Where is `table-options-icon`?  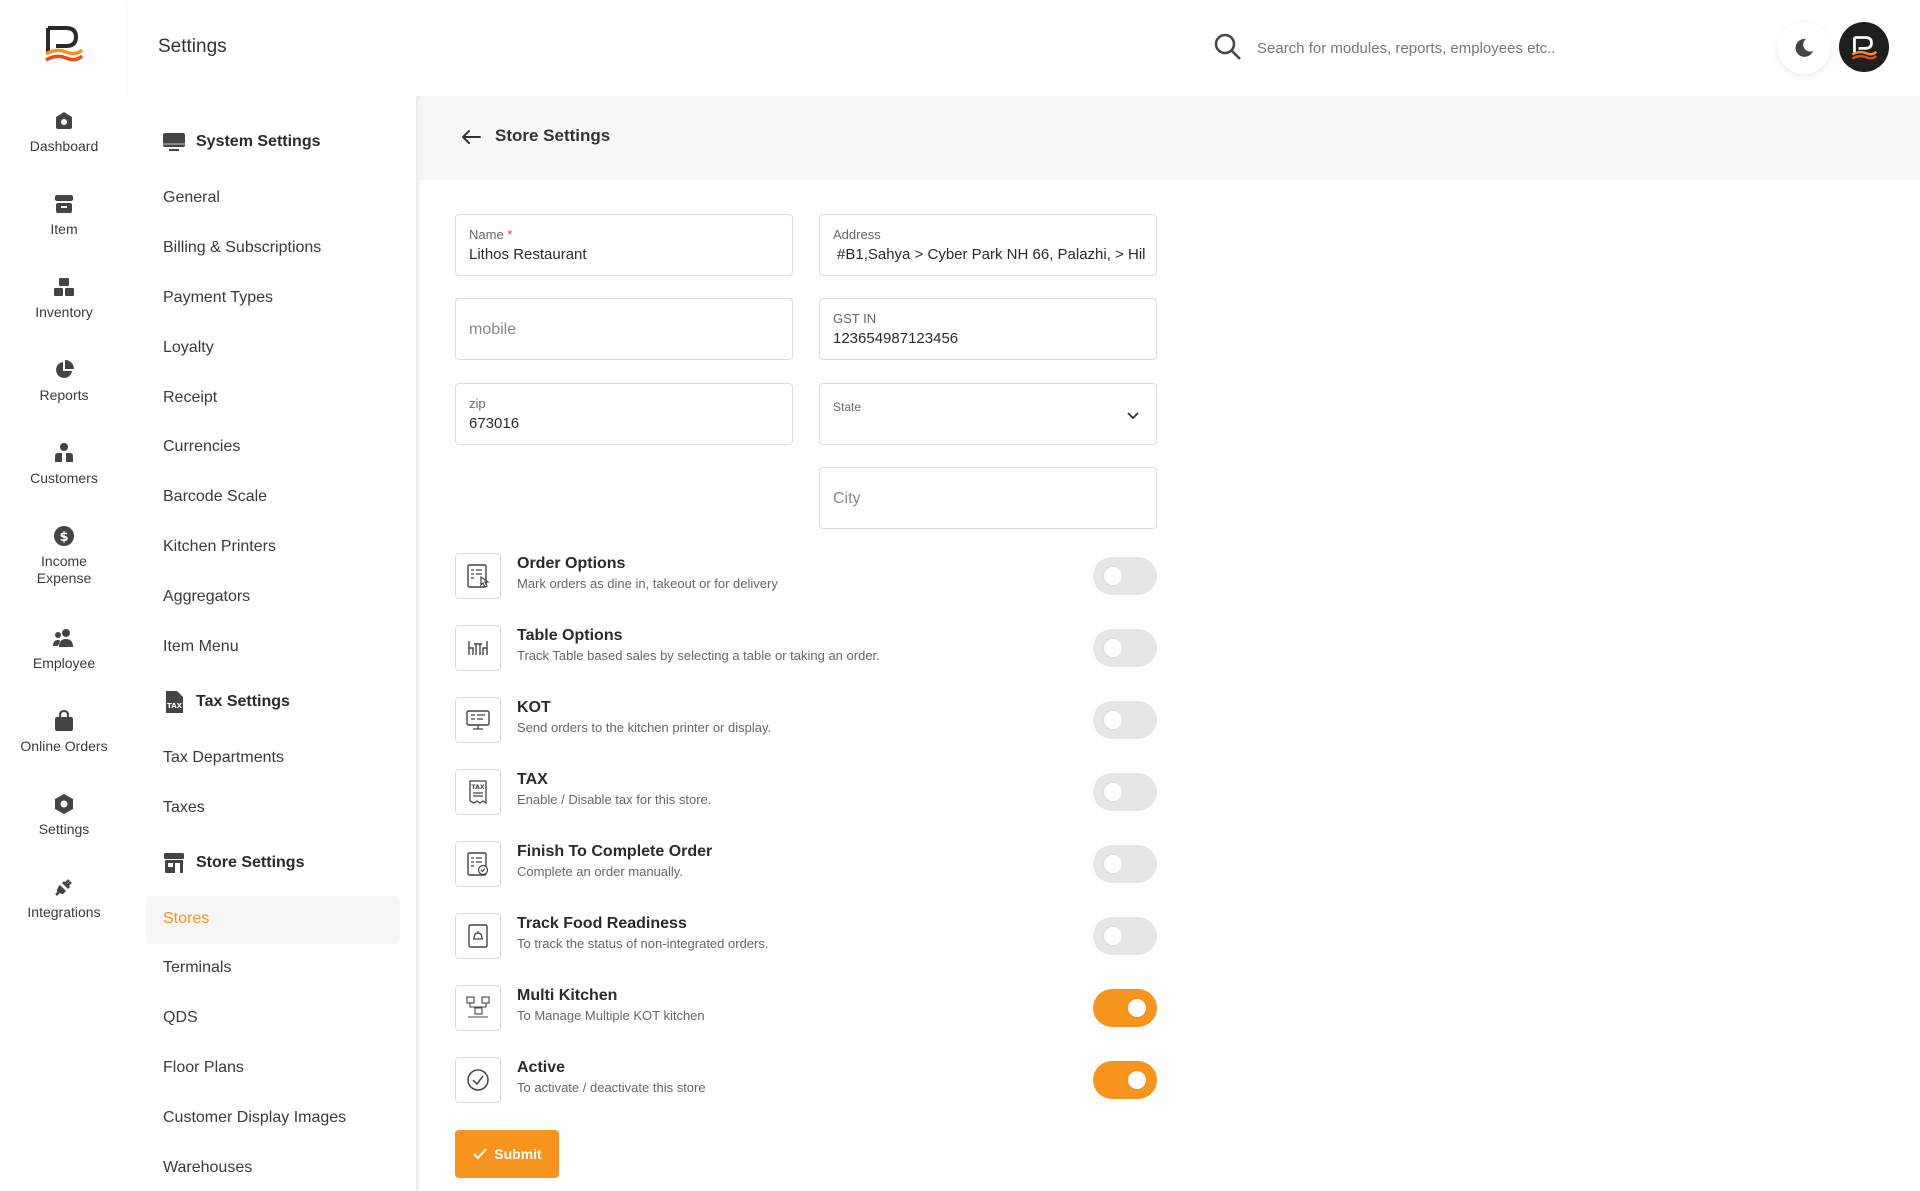
table-options-icon is located at coordinates (478, 648).